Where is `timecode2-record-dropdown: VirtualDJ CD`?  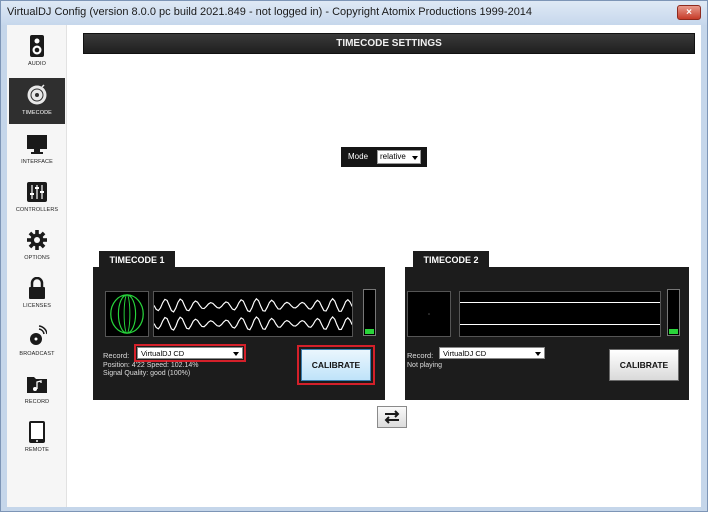
timecode2-record-dropdown: VirtualDJ CD is located at coordinates (492, 353).